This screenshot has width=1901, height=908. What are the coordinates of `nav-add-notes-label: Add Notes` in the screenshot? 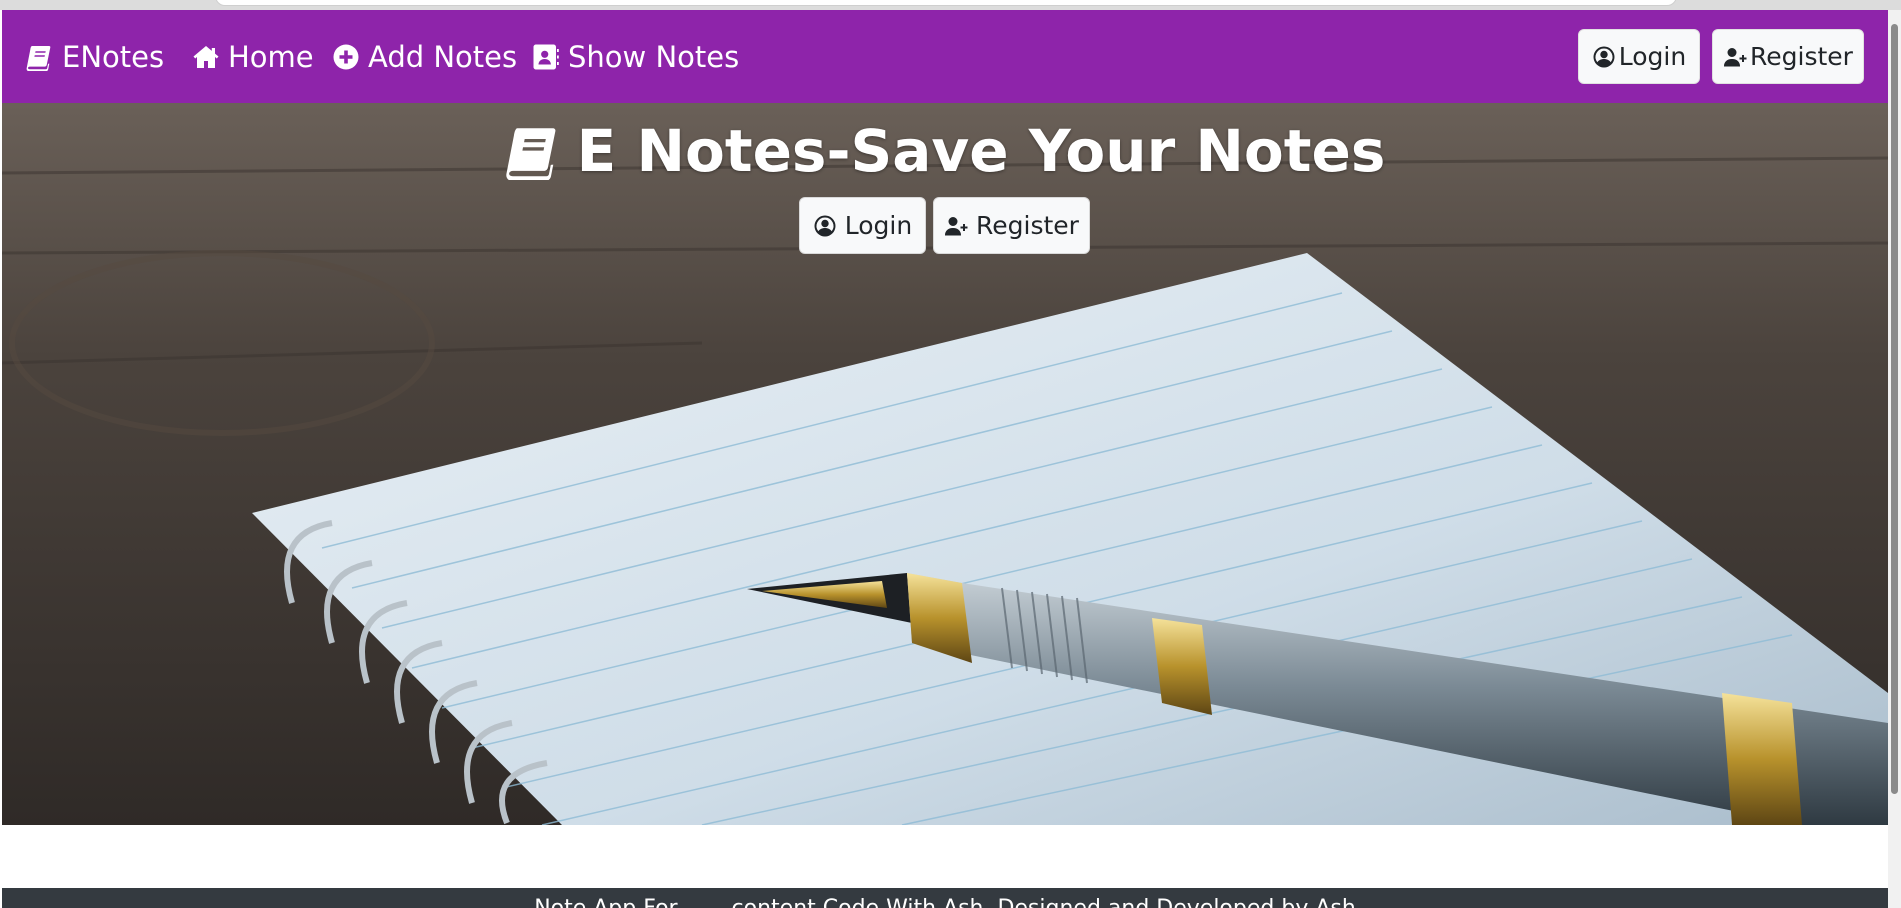 It's located at (443, 56).